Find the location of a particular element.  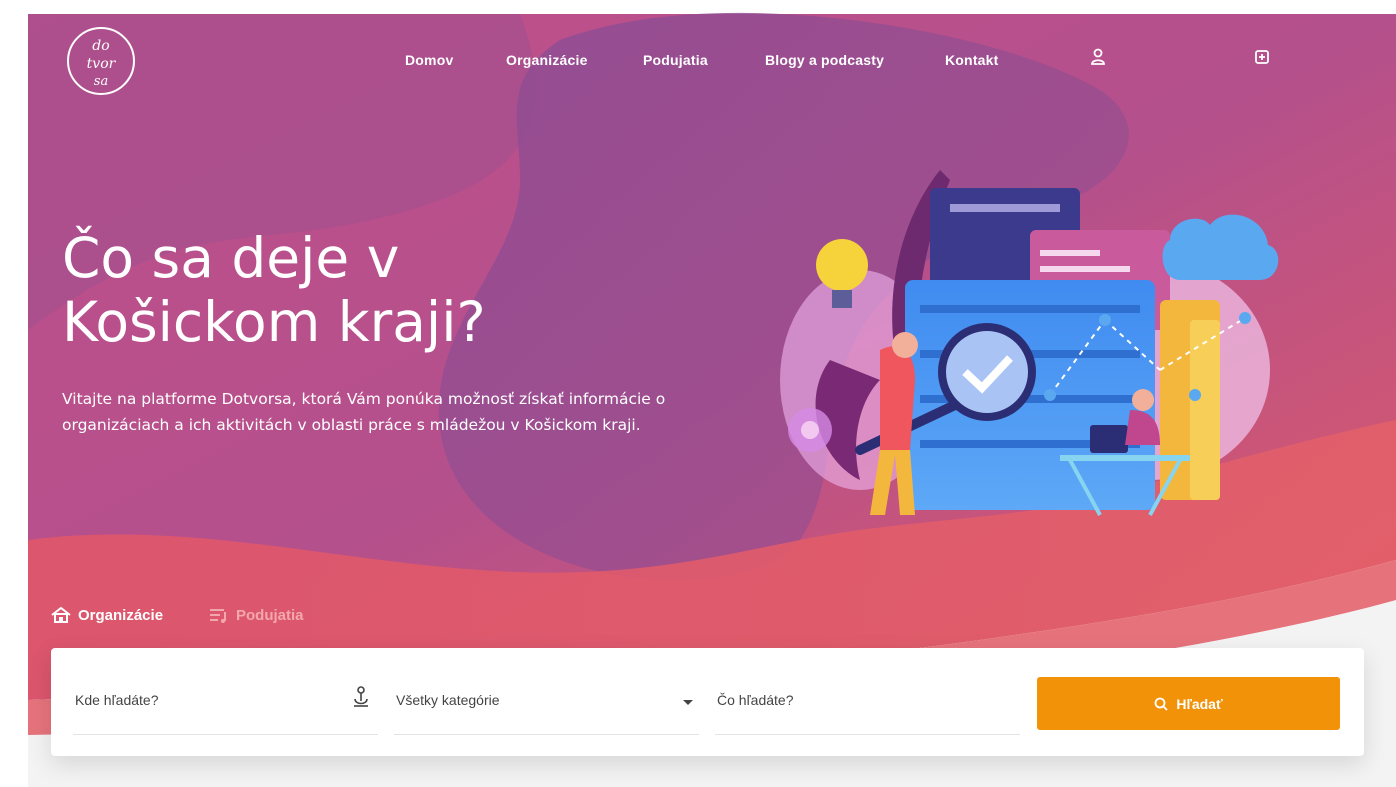

plus-square-icon is located at coordinates (1262, 59).